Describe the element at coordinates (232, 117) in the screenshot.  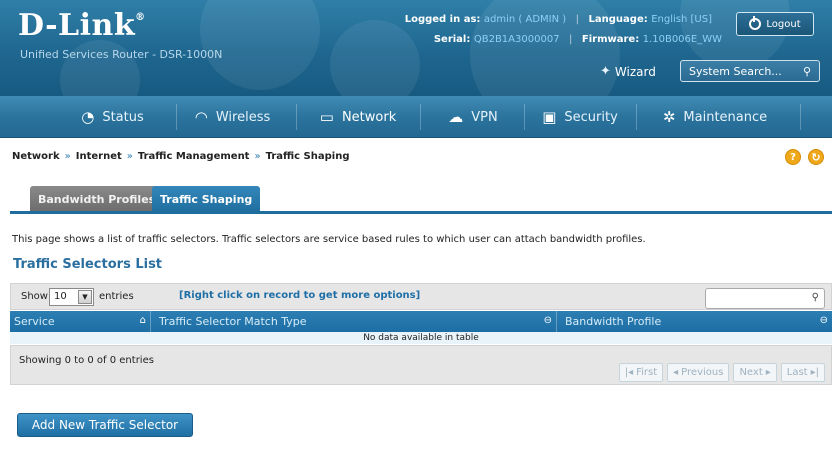
I see `nav-item-wireless: ◠ Wireless` at that location.